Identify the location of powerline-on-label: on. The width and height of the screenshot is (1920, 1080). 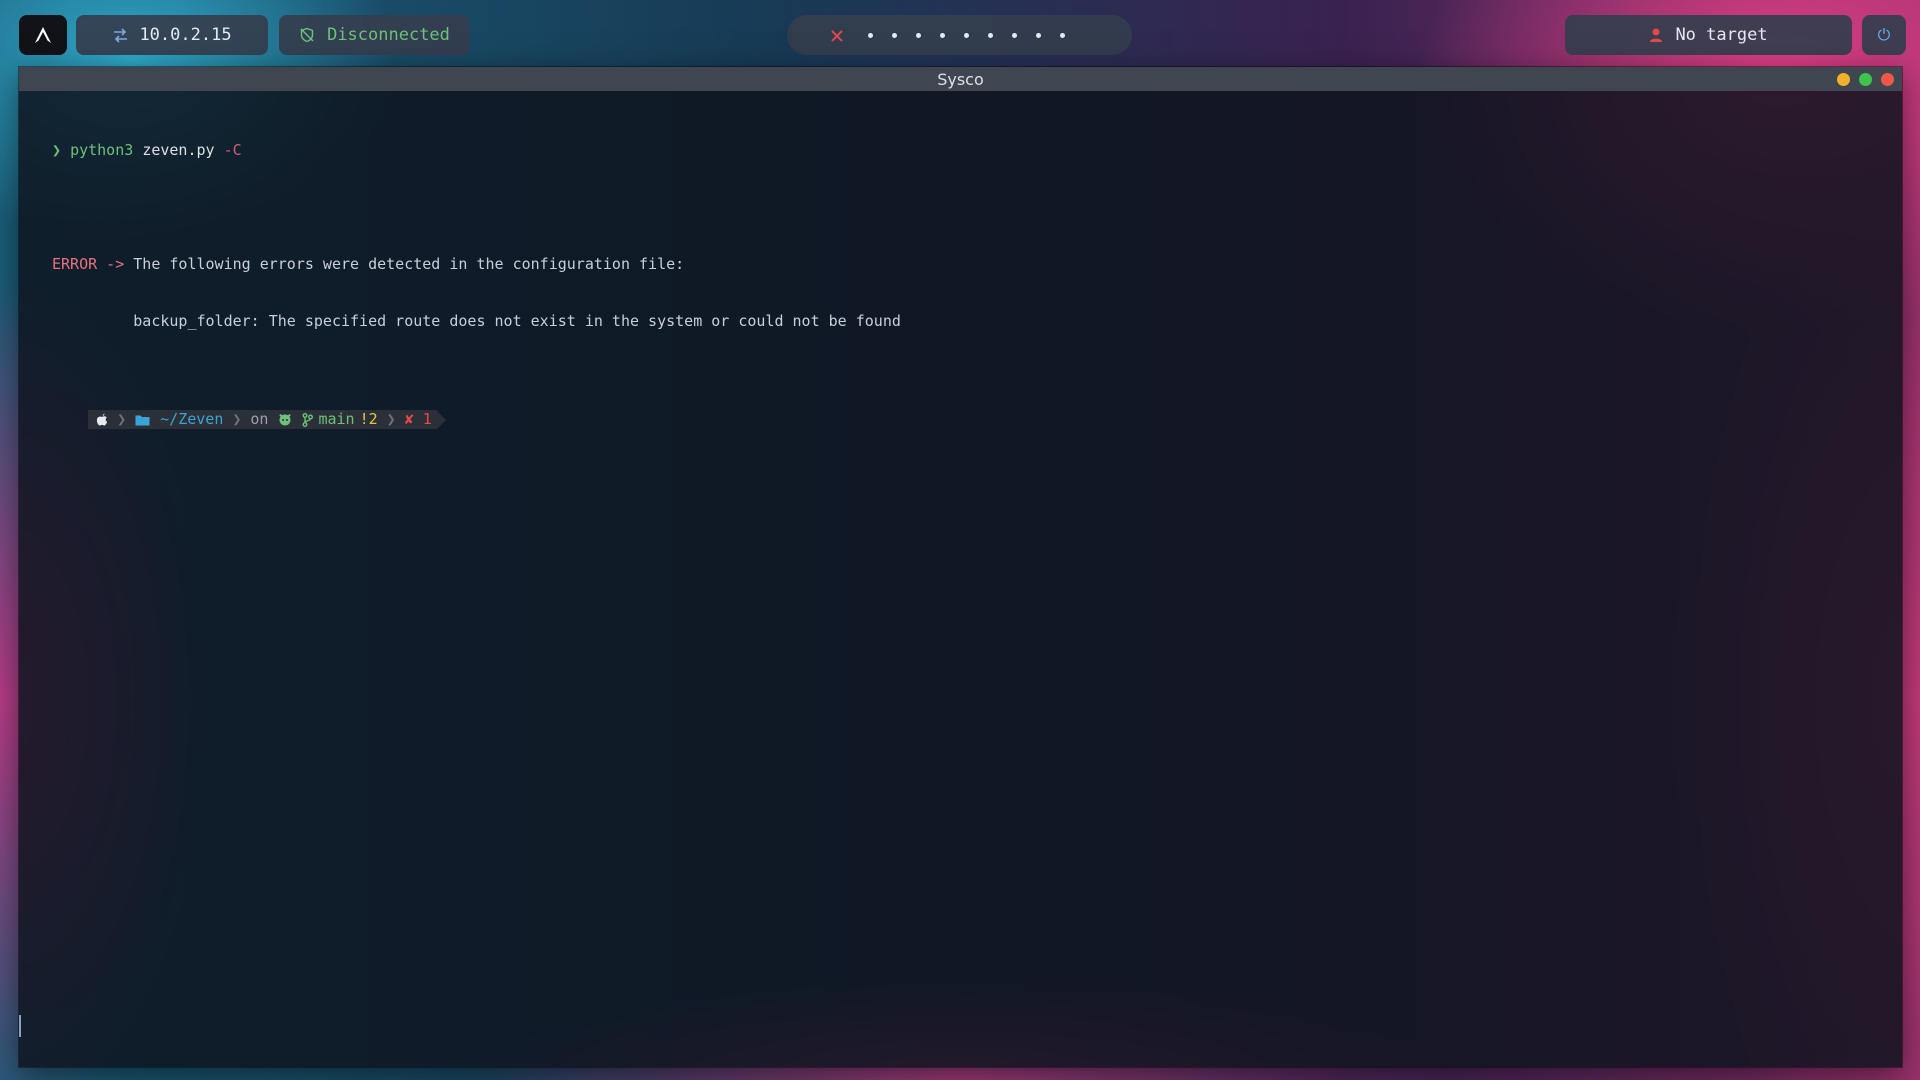
(259, 419).